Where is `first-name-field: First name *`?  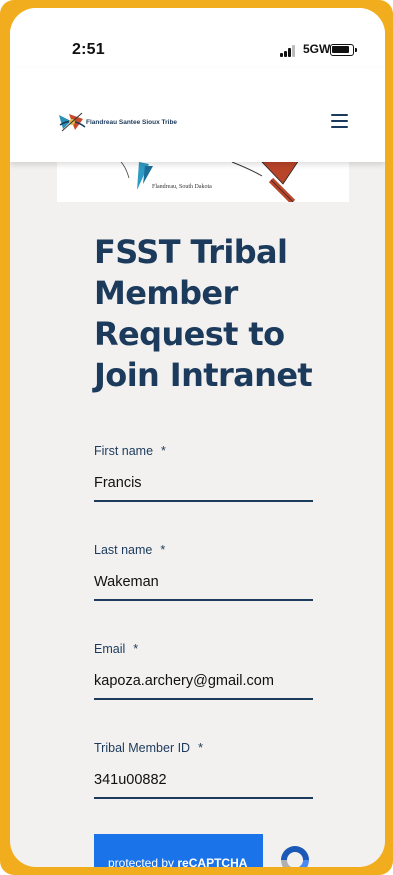
first-name-field: First name * is located at coordinates (203, 473).